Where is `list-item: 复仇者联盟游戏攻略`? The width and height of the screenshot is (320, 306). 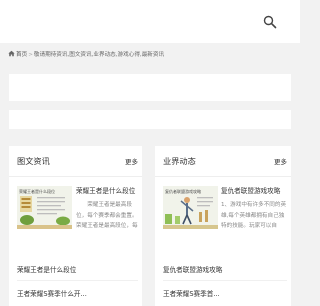
list-item: 复仇者联盟游戏攻略 is located at coordinates (192, 269).